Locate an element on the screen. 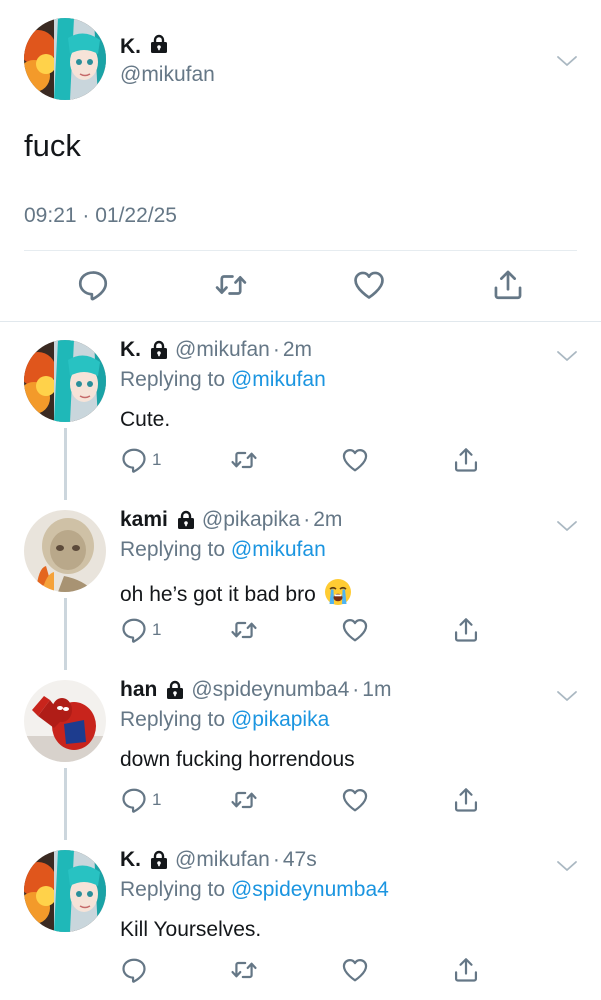 This screenshot has height=1000, width=601. tweet-age: 1m is located at coordinates (376, 690).